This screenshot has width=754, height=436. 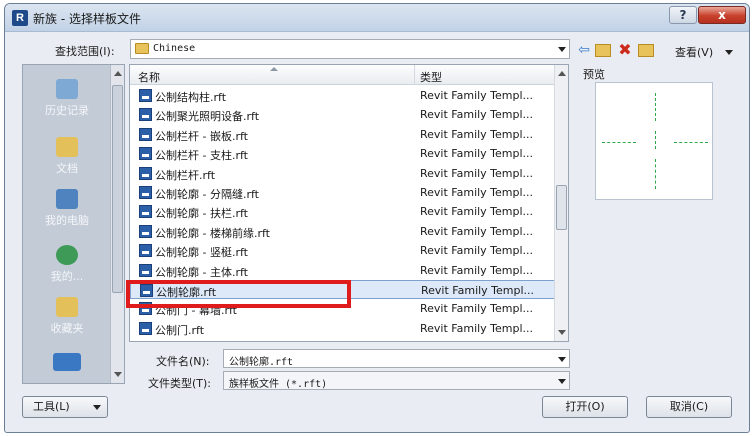 I want to click on list-header: 名称 类型, so click(x=343, y=75).